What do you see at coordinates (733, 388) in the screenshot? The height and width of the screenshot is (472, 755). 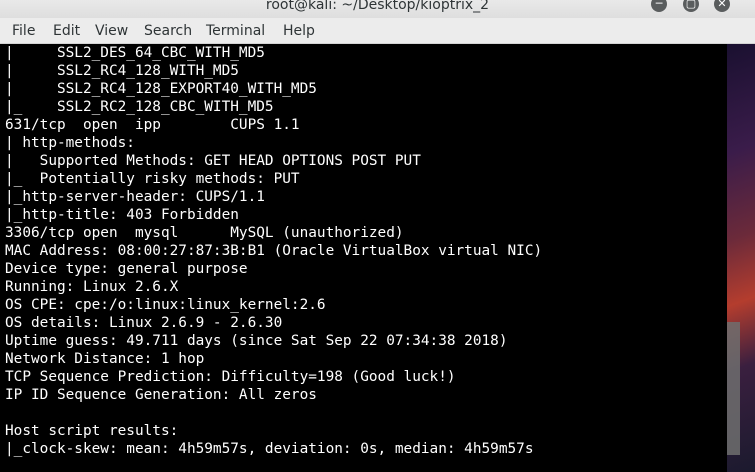 I see `scrollbar-thumb` at bounding box center [733, 388].